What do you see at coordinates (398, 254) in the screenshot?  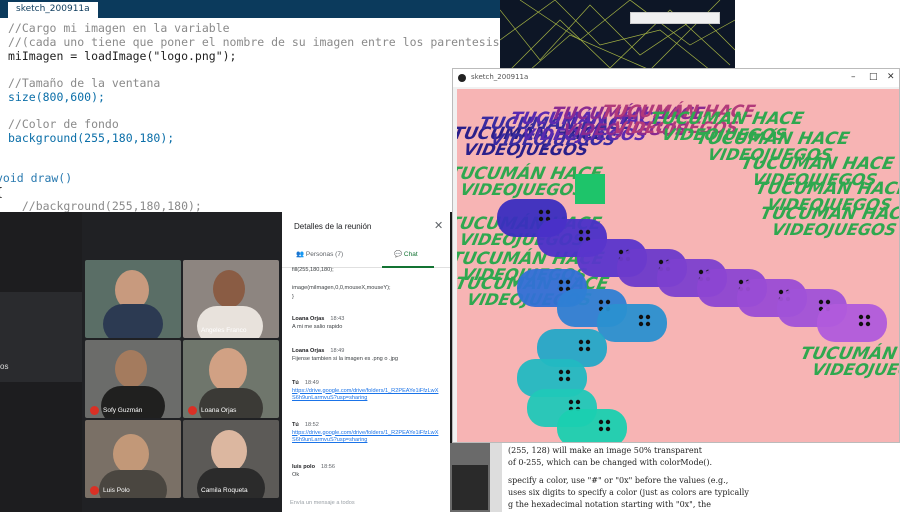 I see `chat-icon: 💬` at bounding box center [398, 254].